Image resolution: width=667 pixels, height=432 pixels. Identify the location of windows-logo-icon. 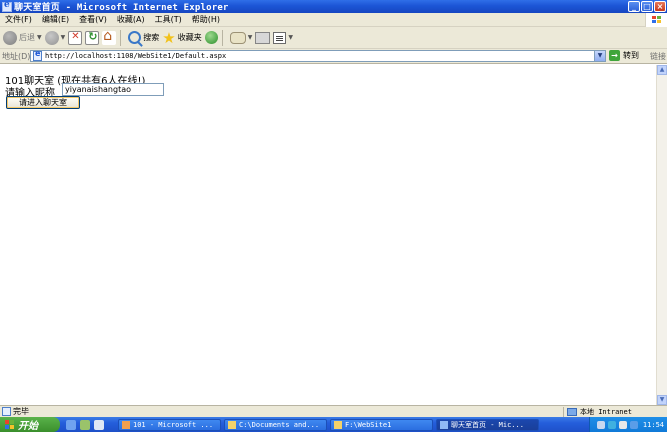
(656, 20).